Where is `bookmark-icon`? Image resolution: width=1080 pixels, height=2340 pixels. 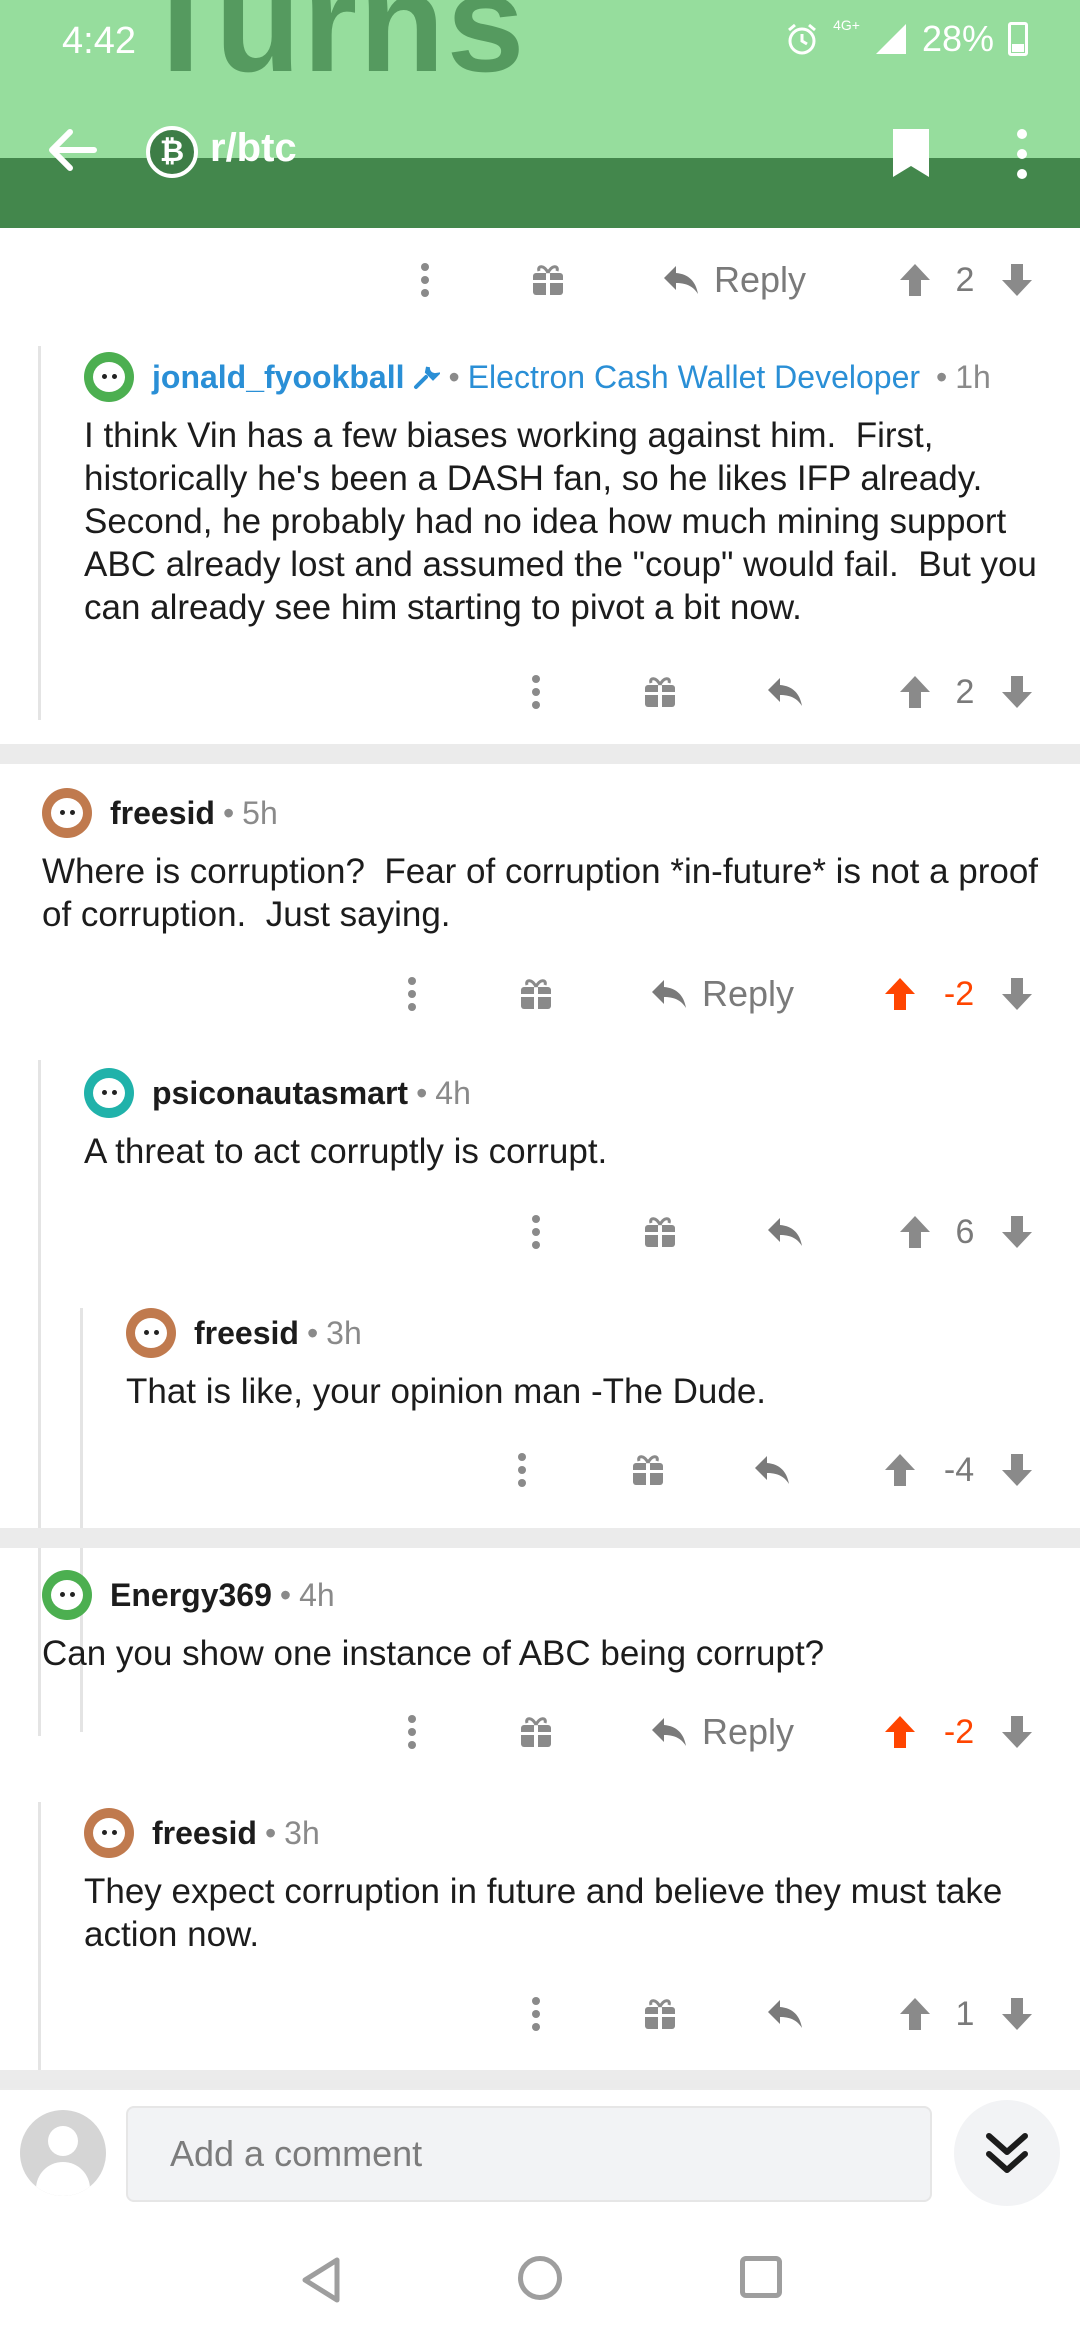
bookmark-icon is located at coordinates (911, 153).